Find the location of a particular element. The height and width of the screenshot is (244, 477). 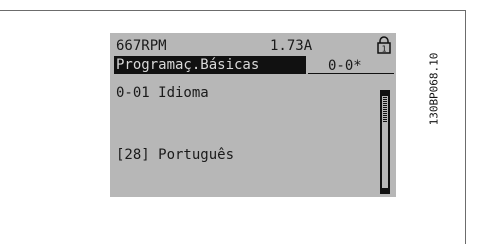

group-underline is located at coordinates (351, 73).